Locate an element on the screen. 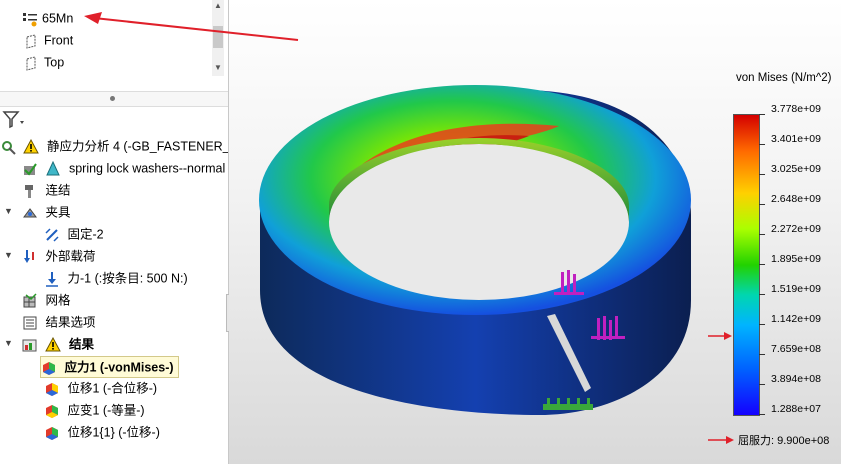 Image resolution: width=841 pixels, height=464 pixels. force-arrow-icon is located at coordinates (52, 279).